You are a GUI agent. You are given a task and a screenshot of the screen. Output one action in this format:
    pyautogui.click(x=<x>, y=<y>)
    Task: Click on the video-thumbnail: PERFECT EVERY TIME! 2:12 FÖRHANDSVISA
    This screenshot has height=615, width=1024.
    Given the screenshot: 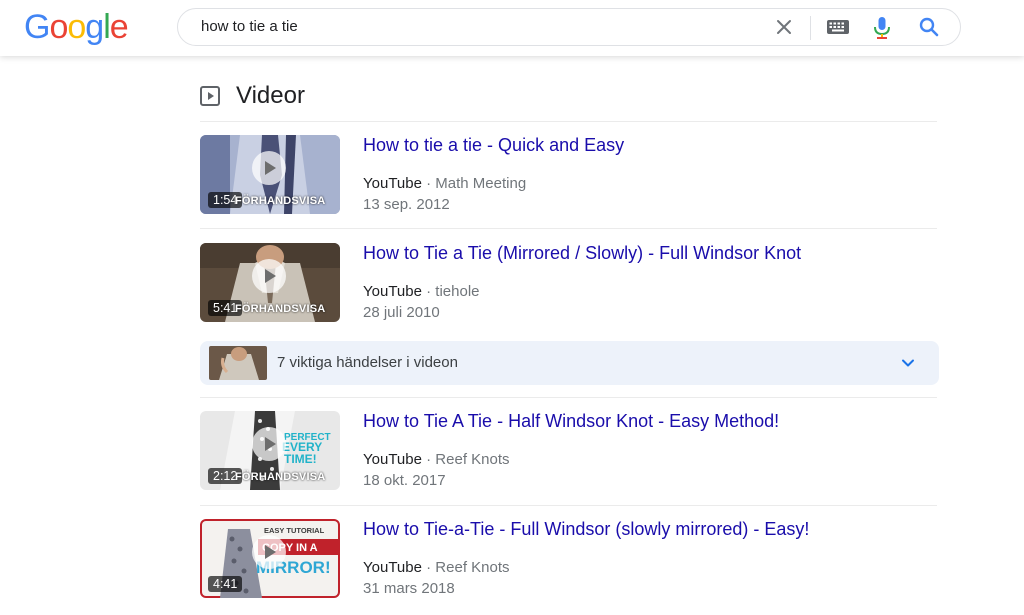 What is the action you would take?
    pyautogui.click(x=270, y=450)
    